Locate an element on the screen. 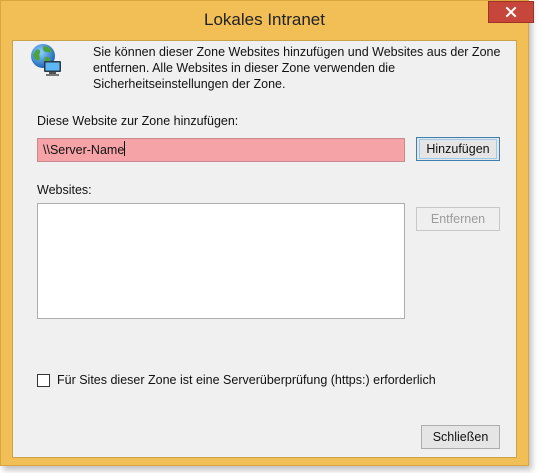  https-checkbox is located at coordinates (43, 380).